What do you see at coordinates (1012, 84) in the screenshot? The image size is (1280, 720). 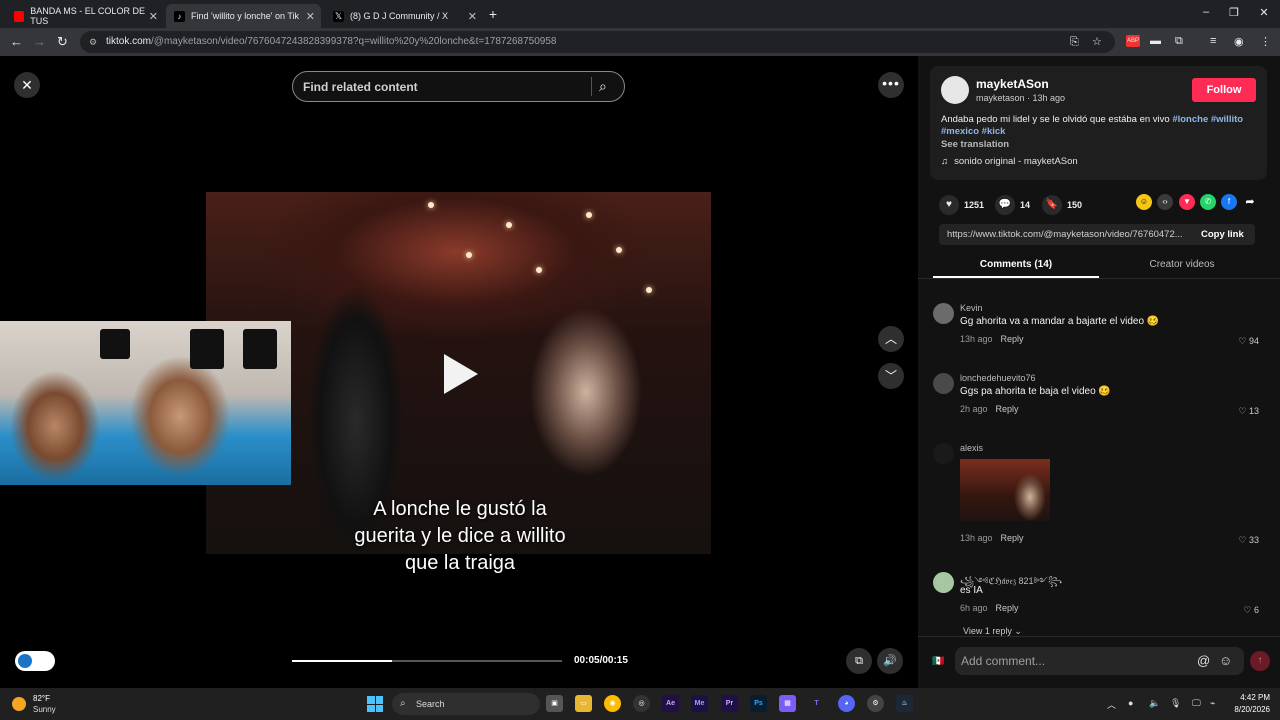 I see `creator-name: mayketASon` at bounding box center [1012, 84].